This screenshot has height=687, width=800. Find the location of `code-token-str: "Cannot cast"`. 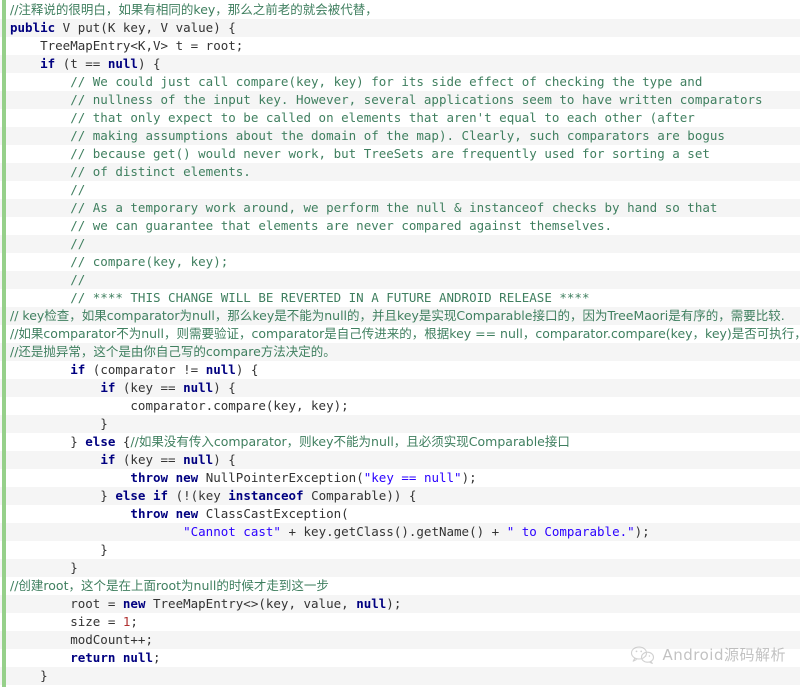

code-token-str: "Cannot cast" is located at coordinates (232, 531).